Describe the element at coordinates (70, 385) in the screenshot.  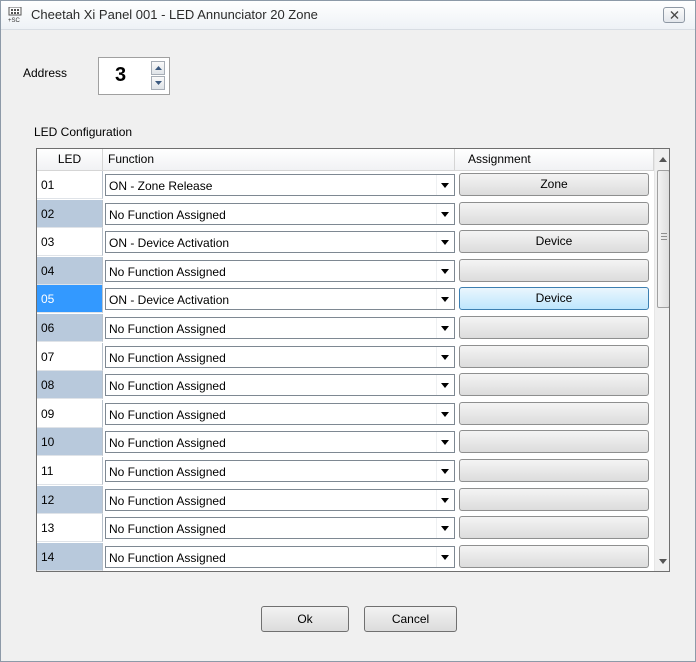
I see `led-number-cell: 08` at that location.